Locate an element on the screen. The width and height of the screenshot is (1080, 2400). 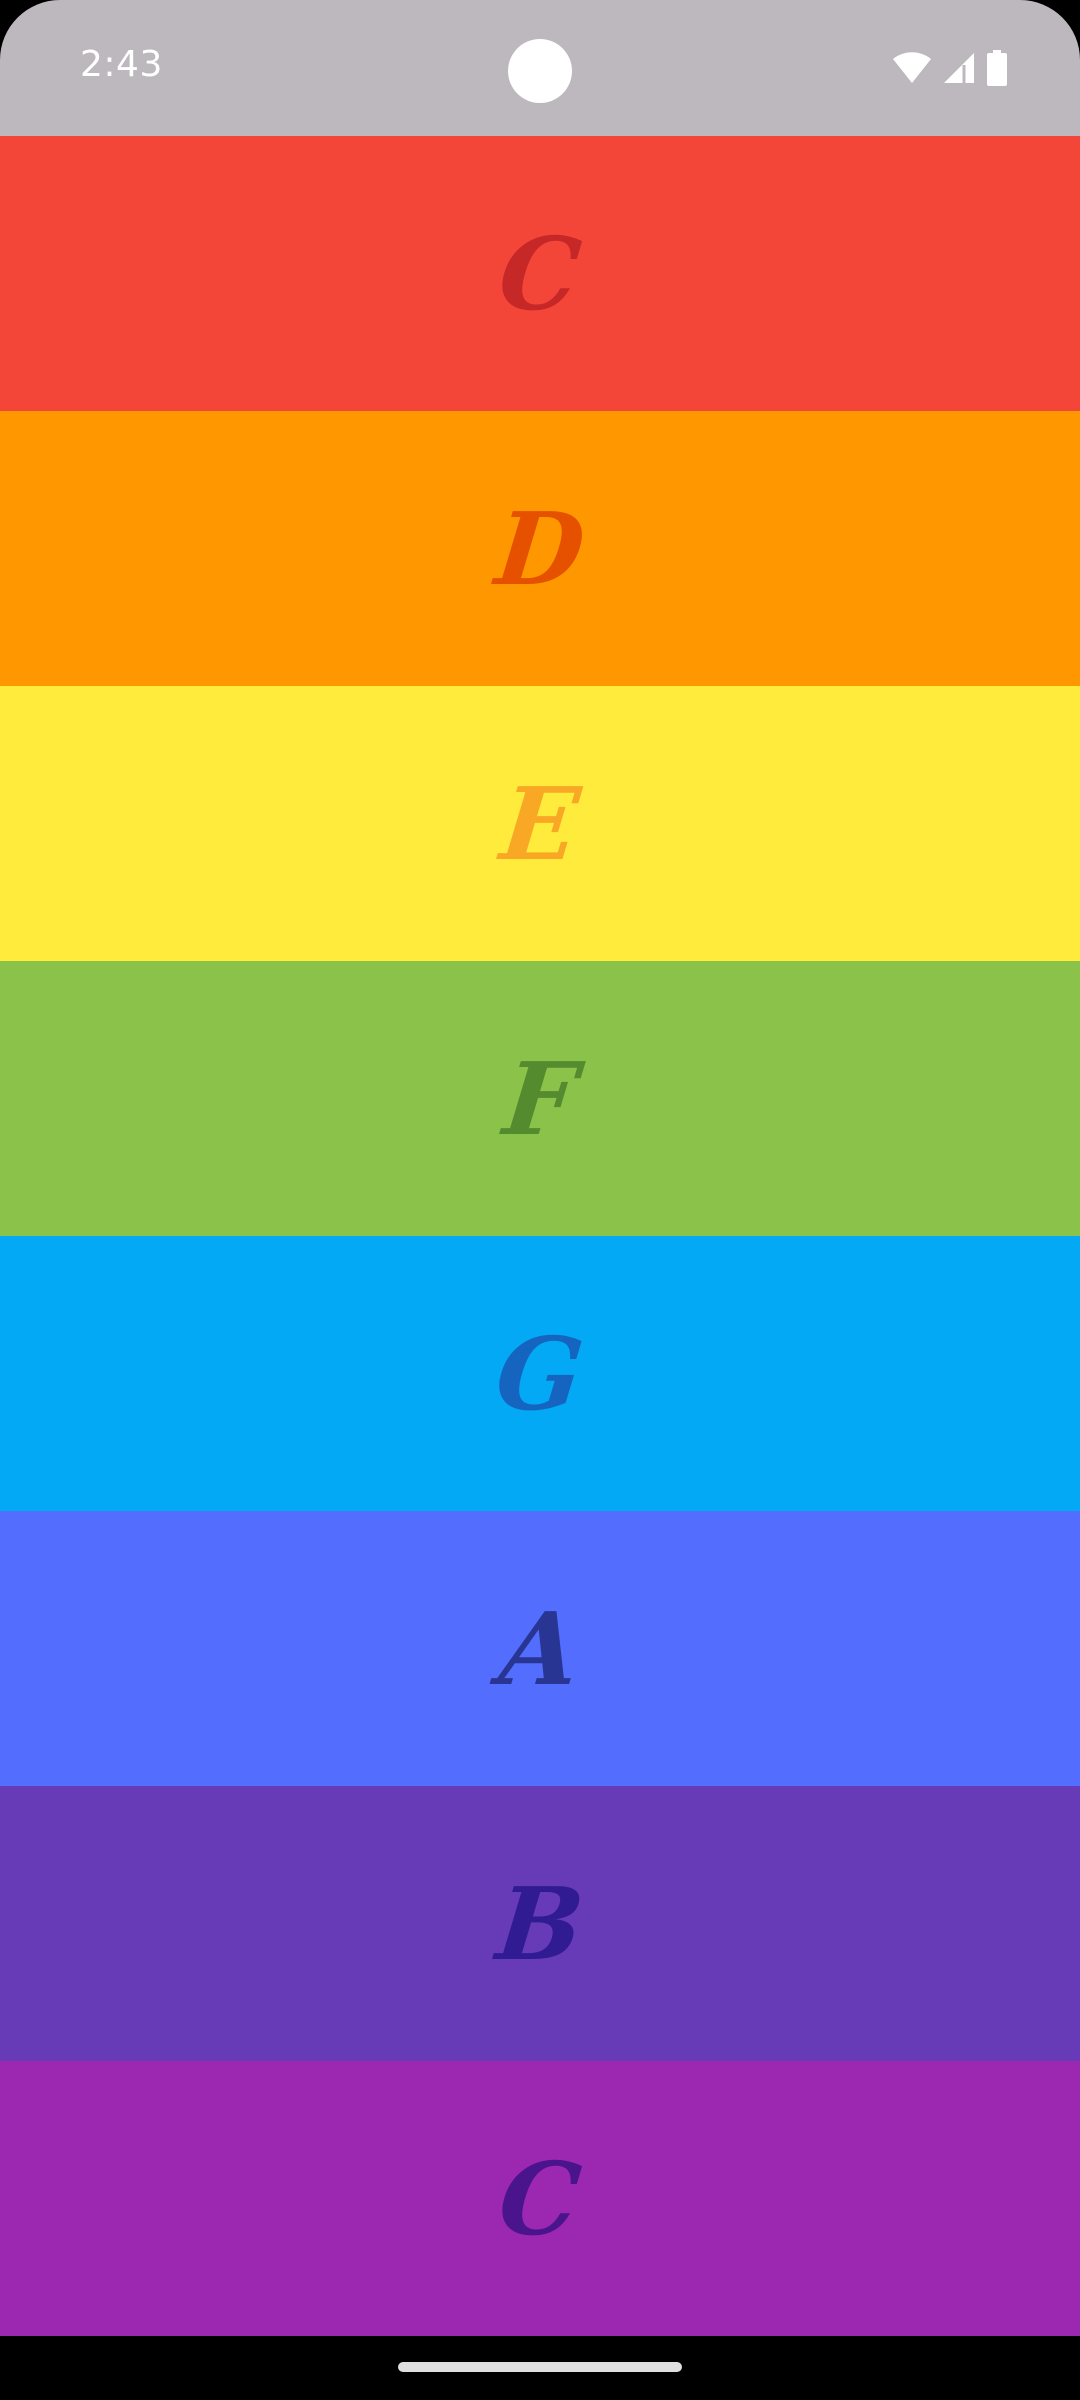
status-bar: 2:43 is located at coordinates (540, 68).